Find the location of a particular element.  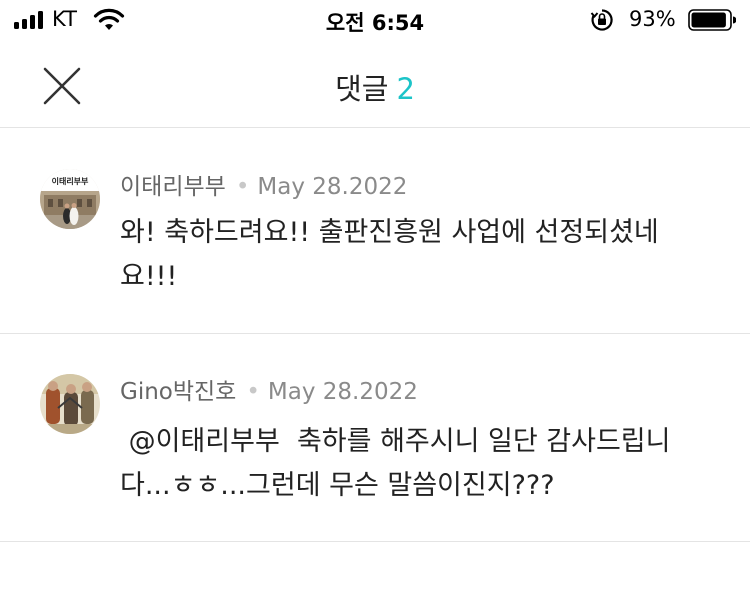

avatar is located at coordinates (70, 404).